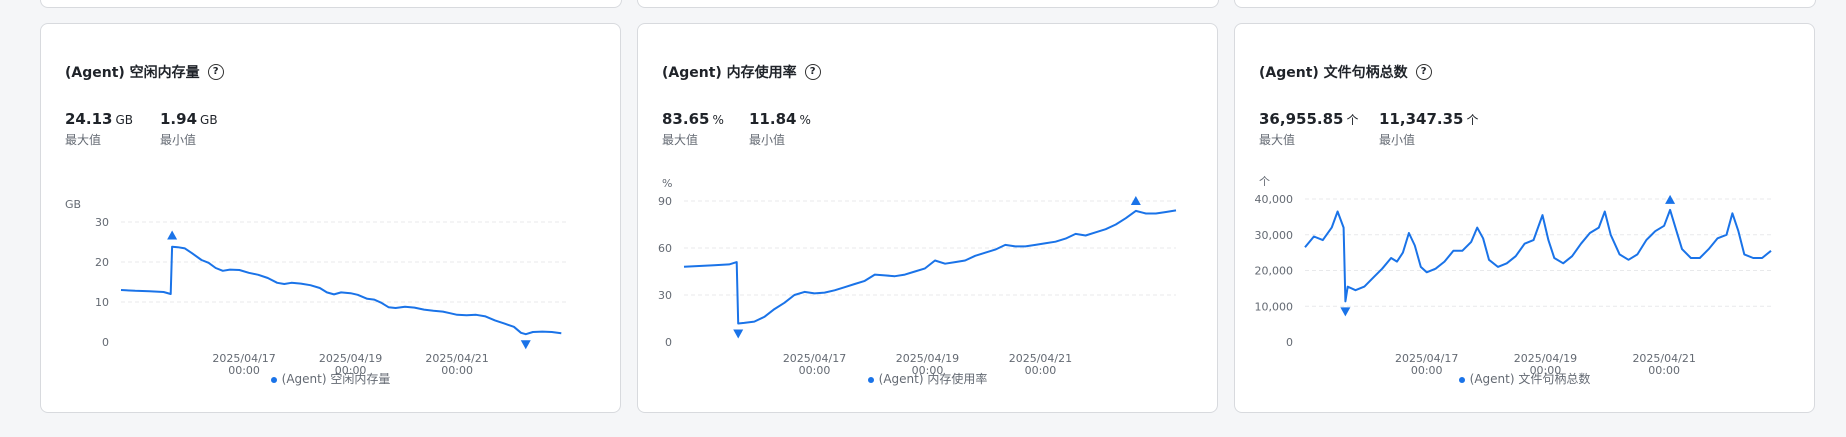 This screenshot has height=437, width=1846. I want to click on legend-label: (Agent) 文件句柄总数, so click(1530, 379).